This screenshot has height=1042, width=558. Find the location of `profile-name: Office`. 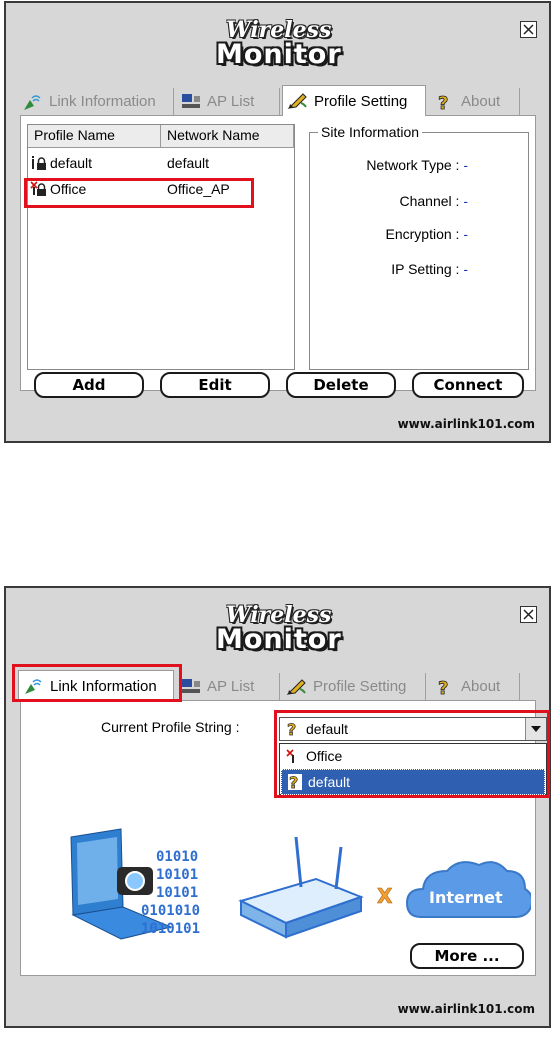

profile-name: Office is located at coordinates (68, 189).